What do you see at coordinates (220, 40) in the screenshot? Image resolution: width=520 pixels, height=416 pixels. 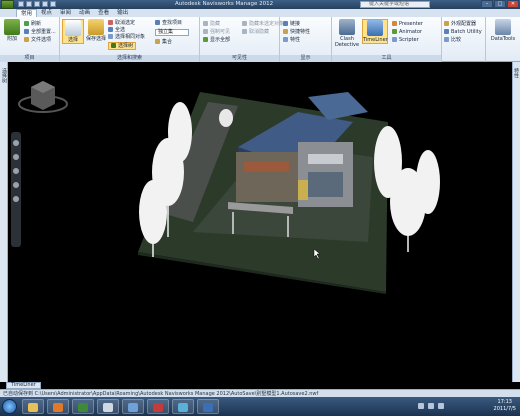 I see `unhide-all-label: 显示全部` at bounding box center [220, 40].